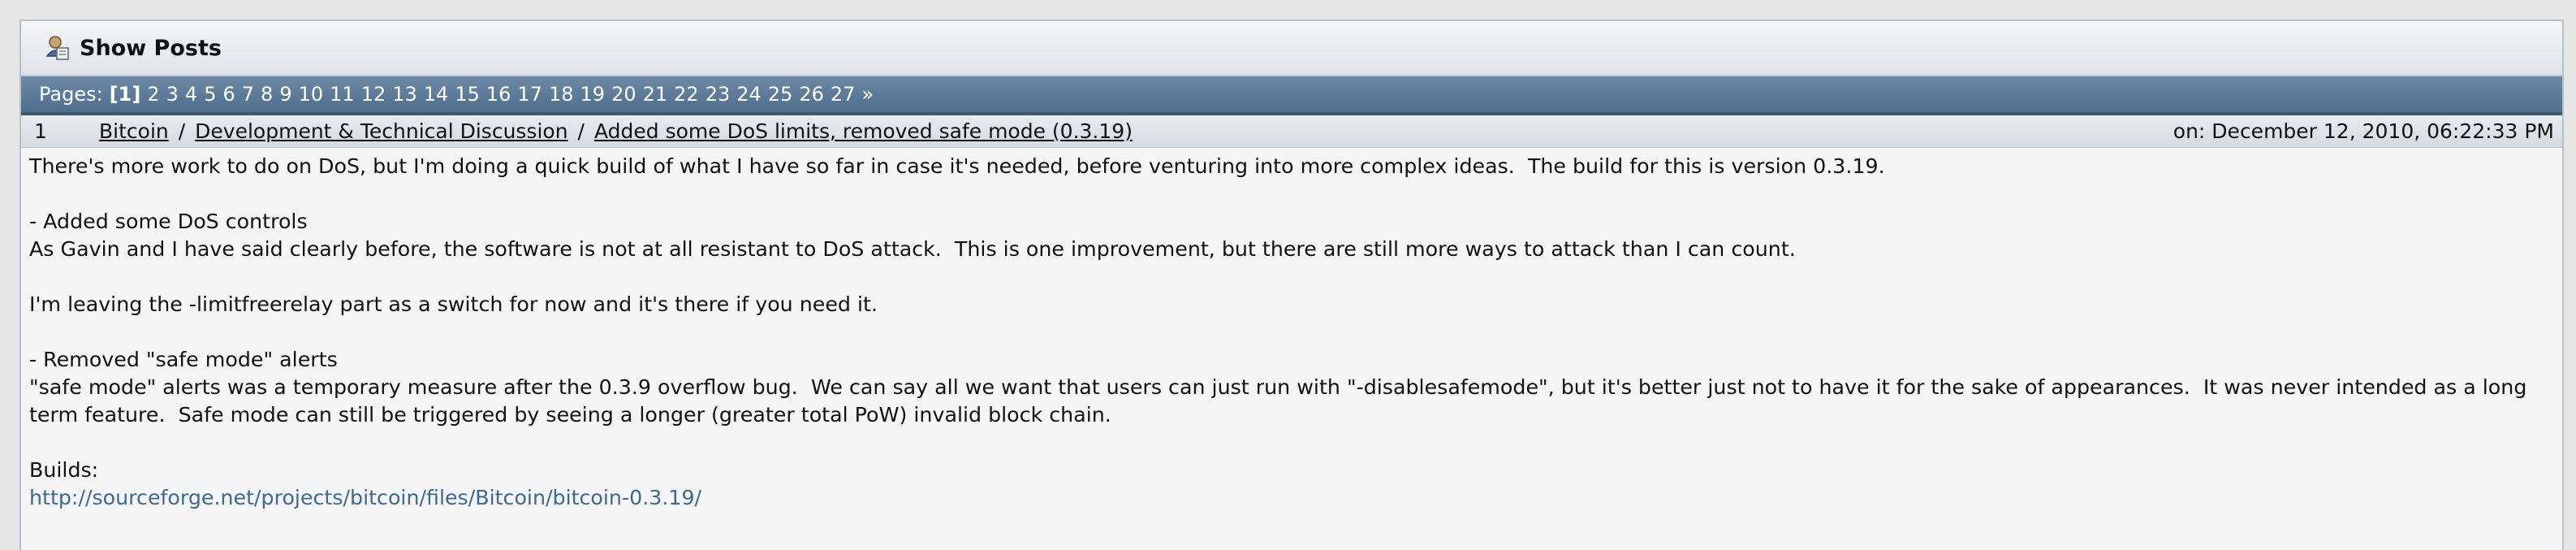 The height and width of the screenshot is (550, 2576). What do you see at coordinates (342, 94) in the screenshot?
I see `page-link: 11` at bounding box center [342, 94].